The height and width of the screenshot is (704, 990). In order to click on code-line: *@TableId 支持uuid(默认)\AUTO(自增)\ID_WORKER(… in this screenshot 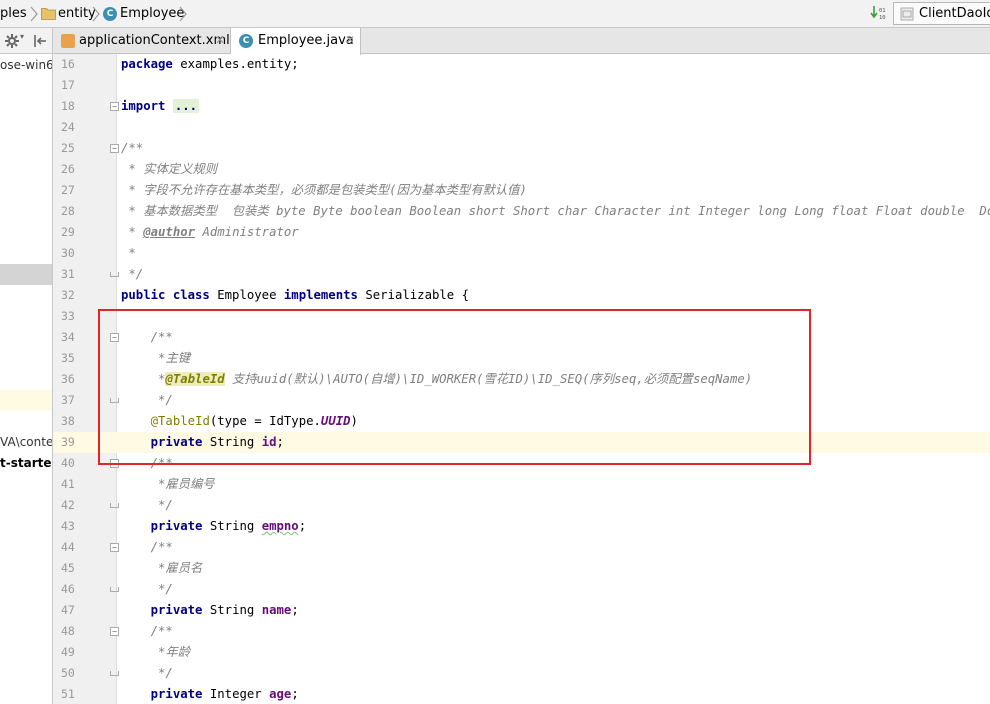, I will do `click(553, 379)`.